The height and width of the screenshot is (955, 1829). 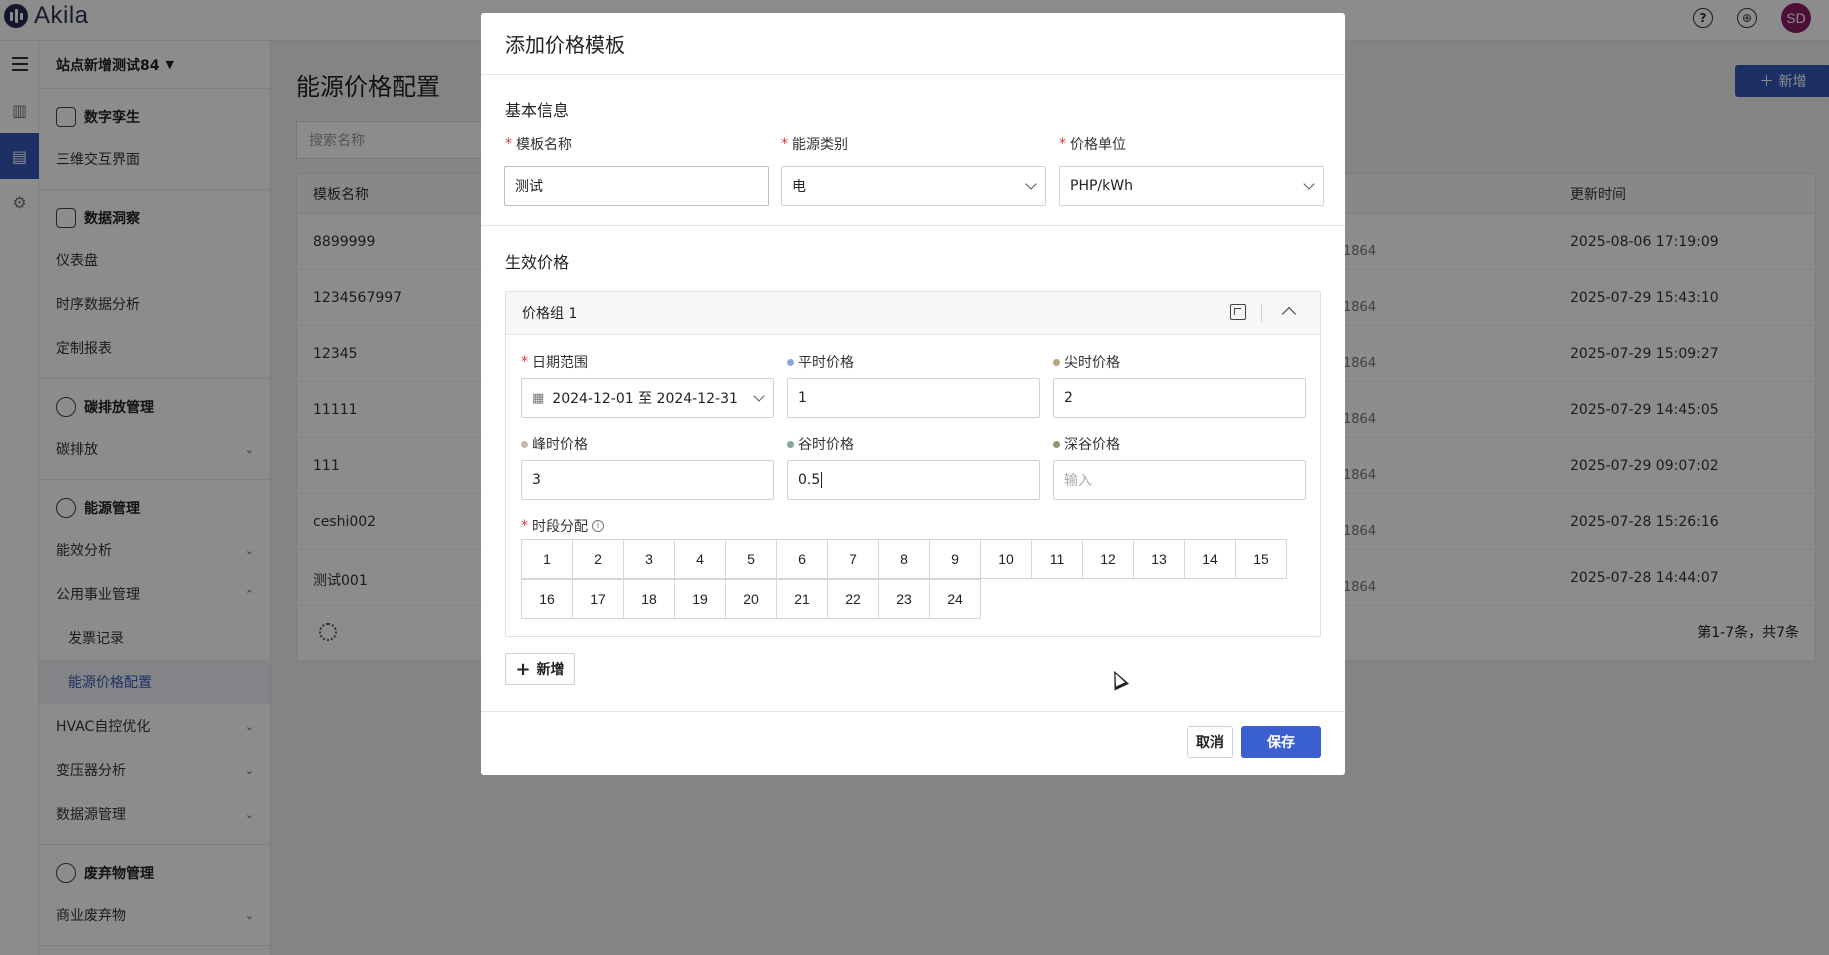 I want to click on basic-info-title: 基本信息, so click(x=537, y=110).